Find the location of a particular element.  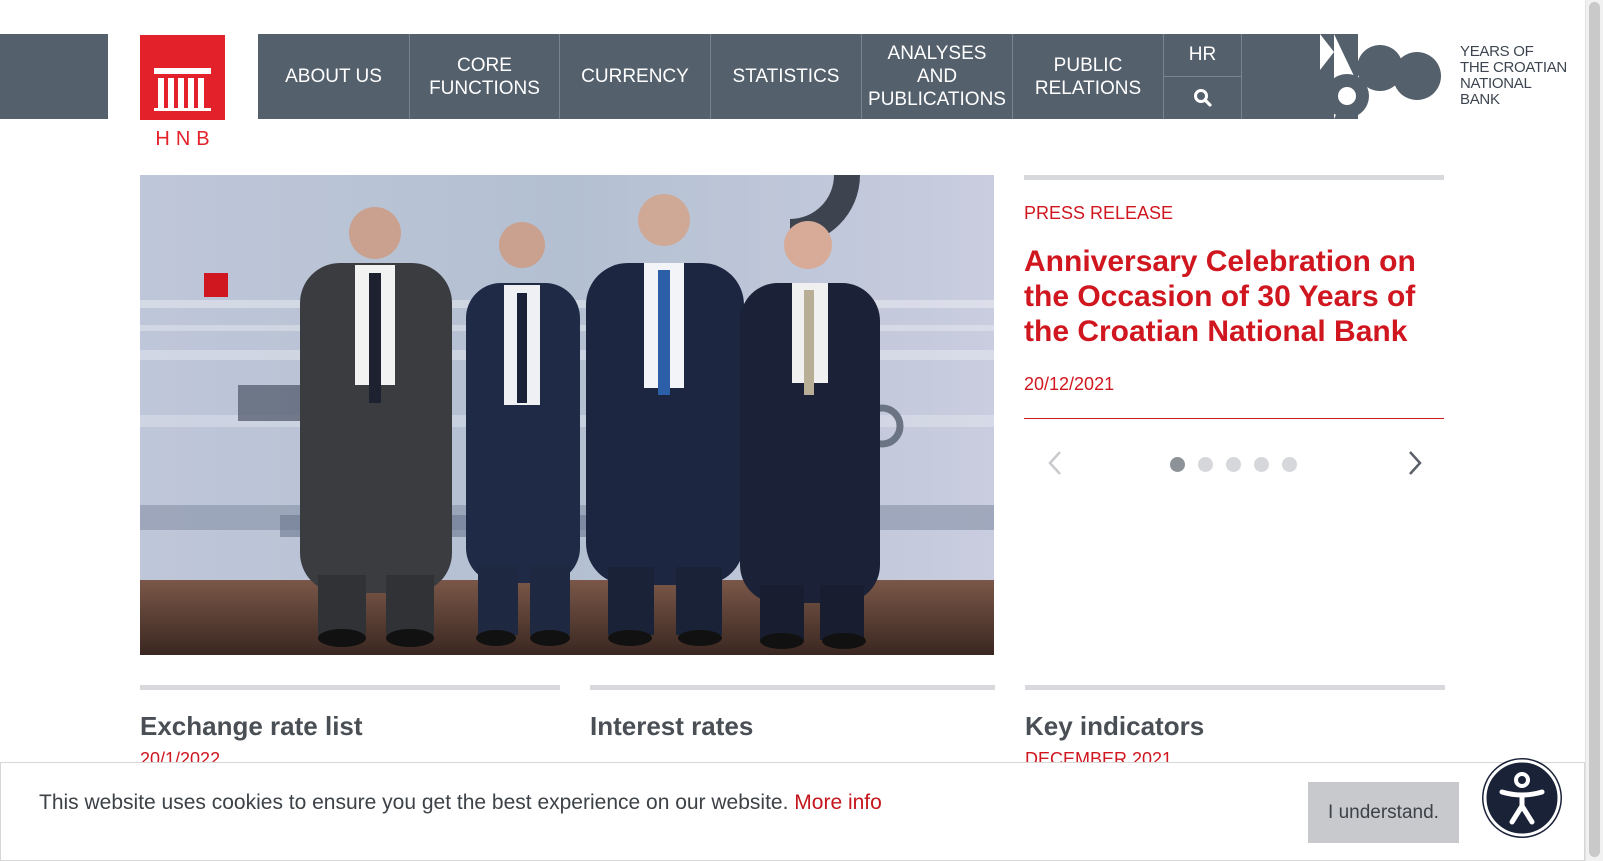

press-bottom-rule is located at coordinates (1234, 418).